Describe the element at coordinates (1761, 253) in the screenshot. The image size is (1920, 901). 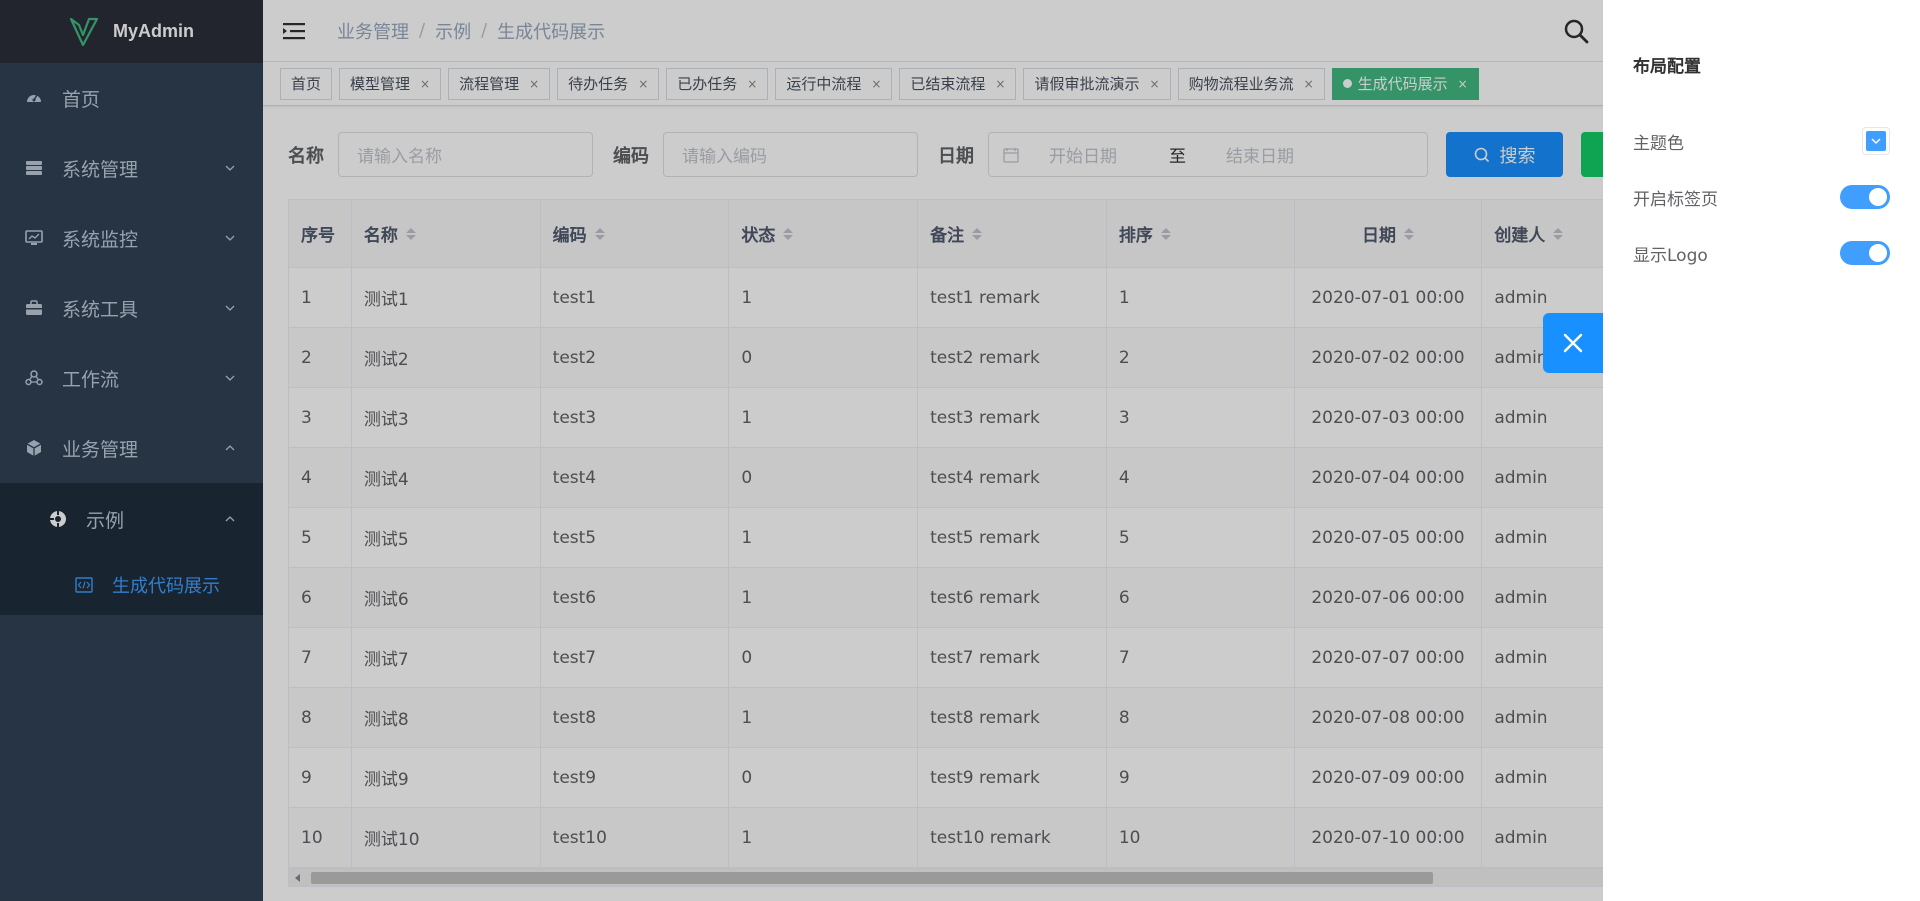
I see `logo-setting: 显示Logo` at that location.